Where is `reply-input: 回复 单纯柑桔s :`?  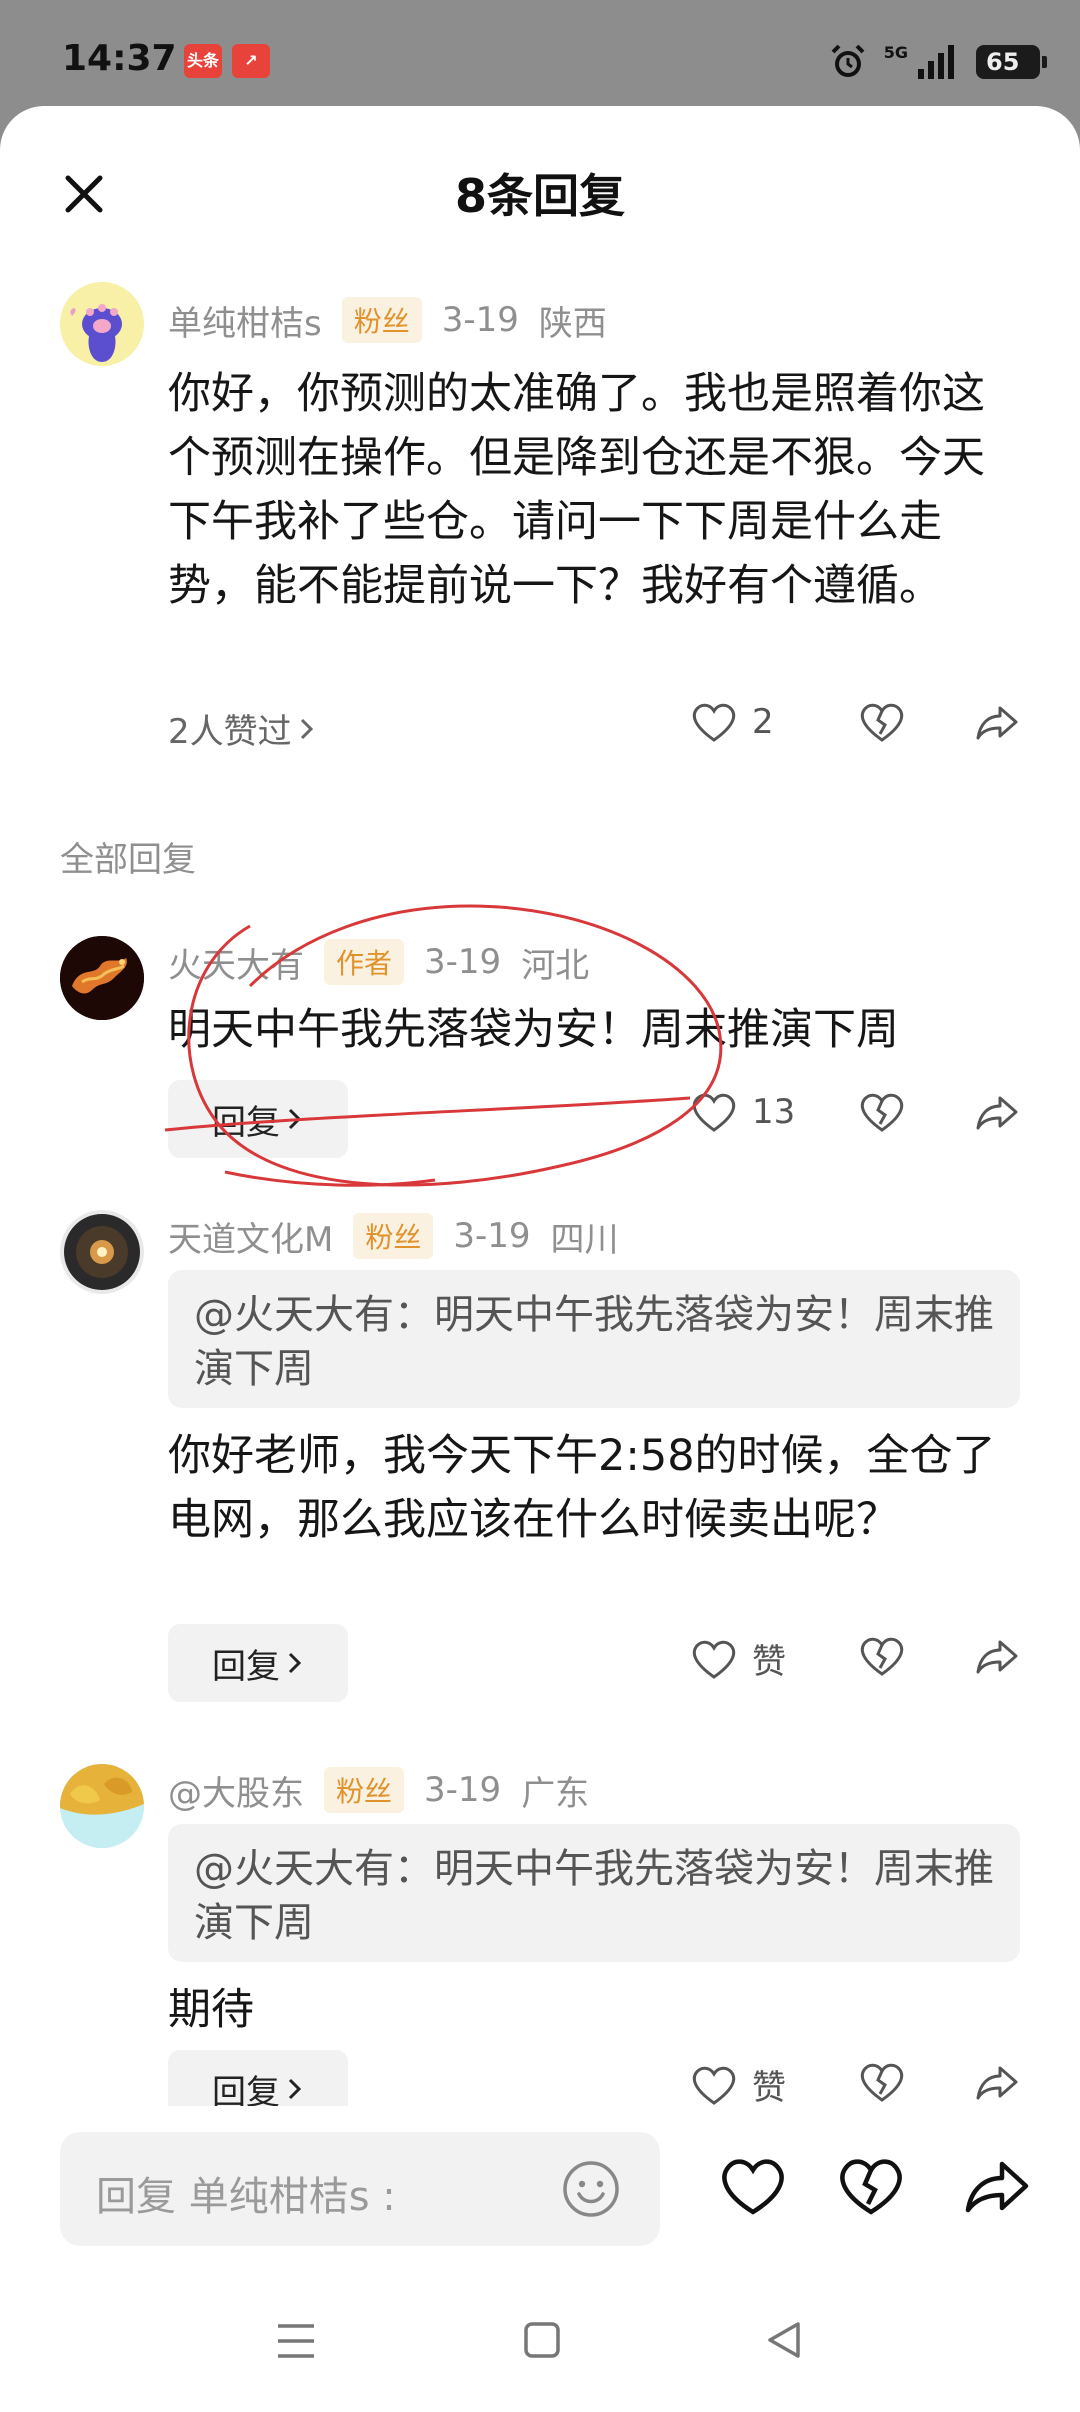
reply-input: 回复 单纯柑桔s : is located at coordinates (360, 2189).